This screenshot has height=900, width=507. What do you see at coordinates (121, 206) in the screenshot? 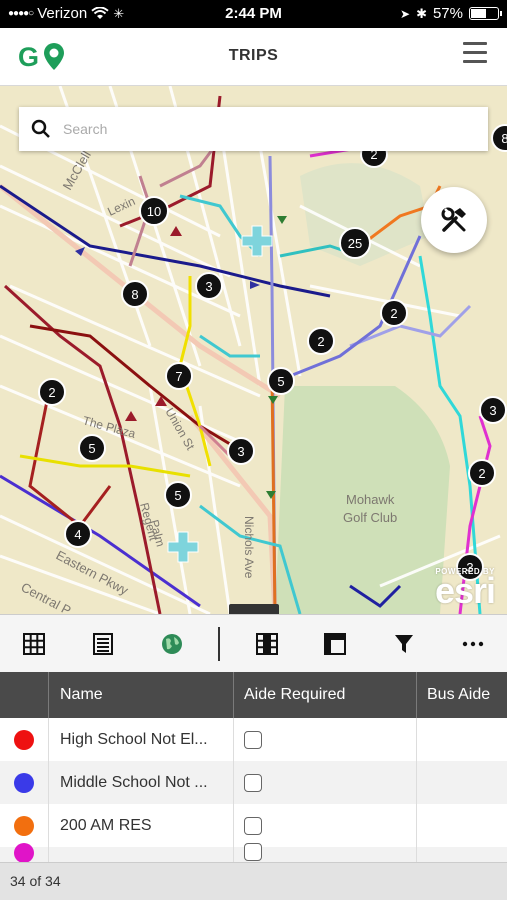
I see `map-label-lexin: Lexin` at bounding box center [121, 206].